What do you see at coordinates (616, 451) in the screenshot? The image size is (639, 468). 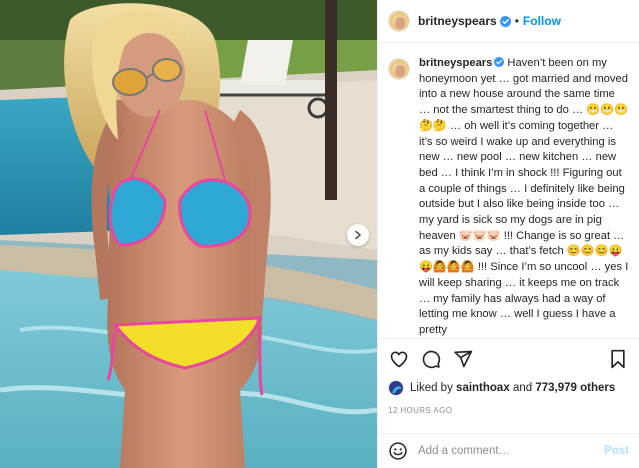 I see `post-comment-button: Post` at bounding box center [616, 451].